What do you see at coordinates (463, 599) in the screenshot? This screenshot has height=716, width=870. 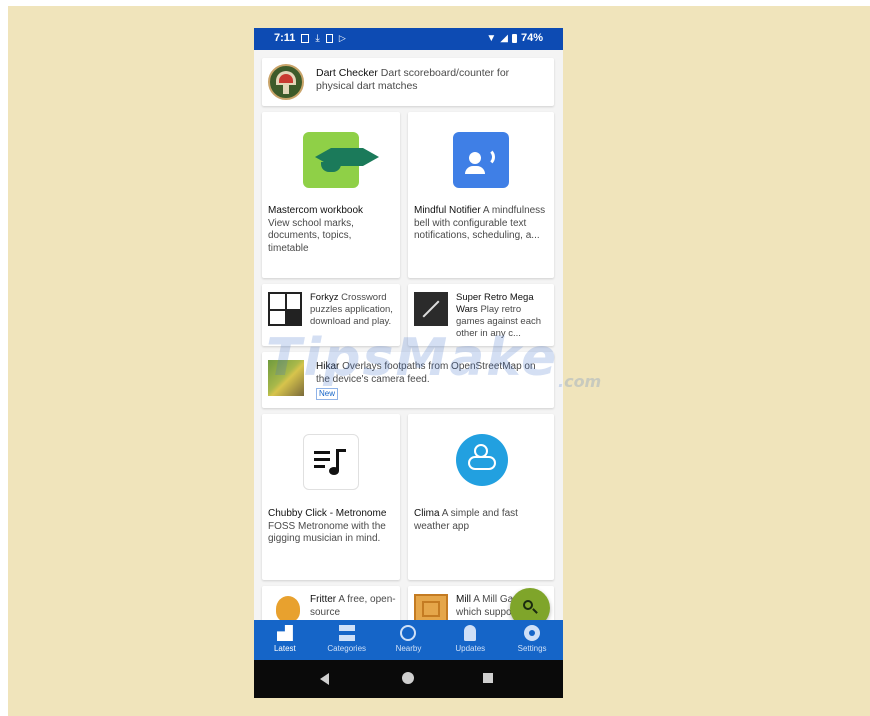 I see `app-name: Mill` at bounding box center [463, 599].